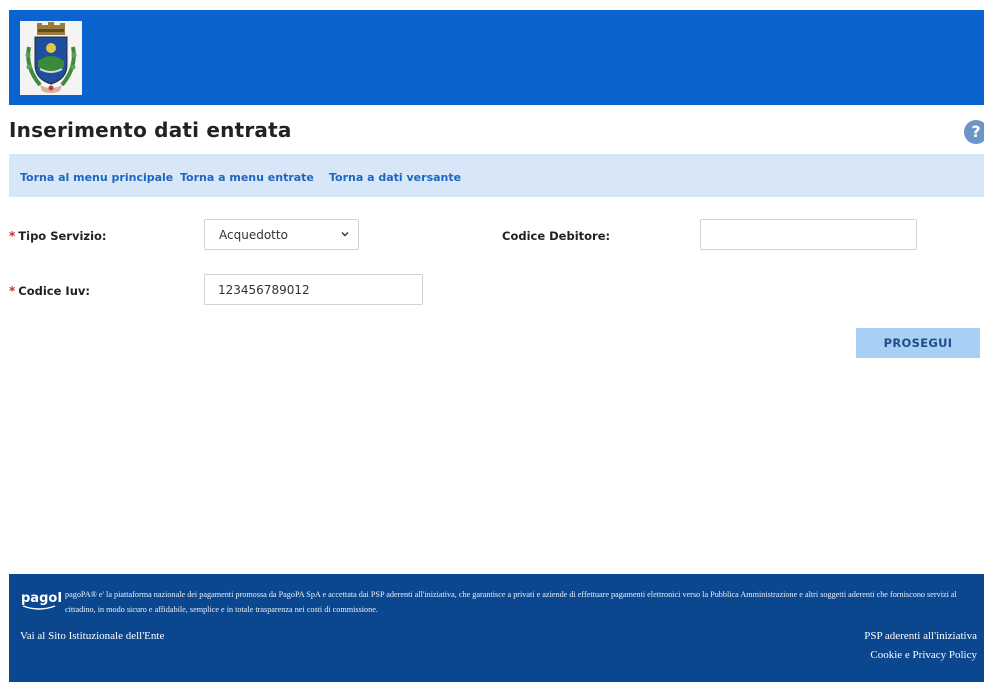 Image resolution: width=984 pixels, height=682 pixels. What do you see at coordinates (150, 130) in the screenshot?
I see `page-title: Inserimento dati entrata` at bounding box center [150, 130].